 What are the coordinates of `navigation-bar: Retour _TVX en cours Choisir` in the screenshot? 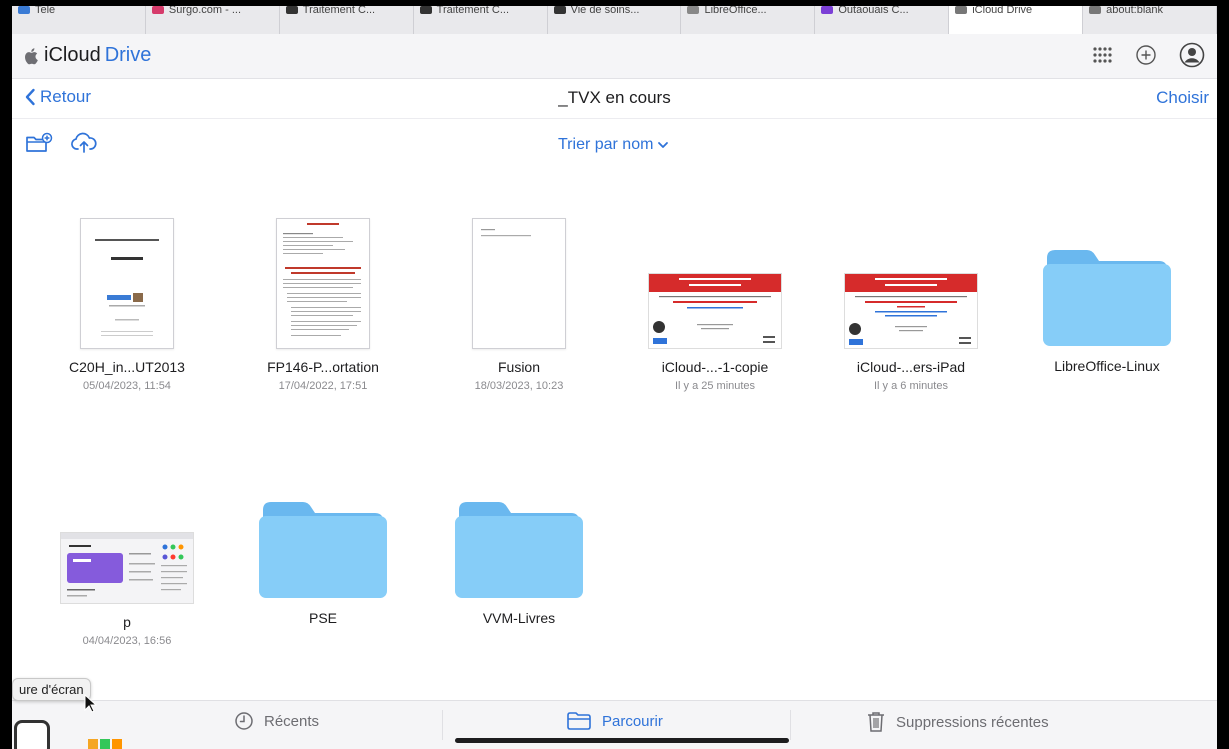 It's located at (614, 98).